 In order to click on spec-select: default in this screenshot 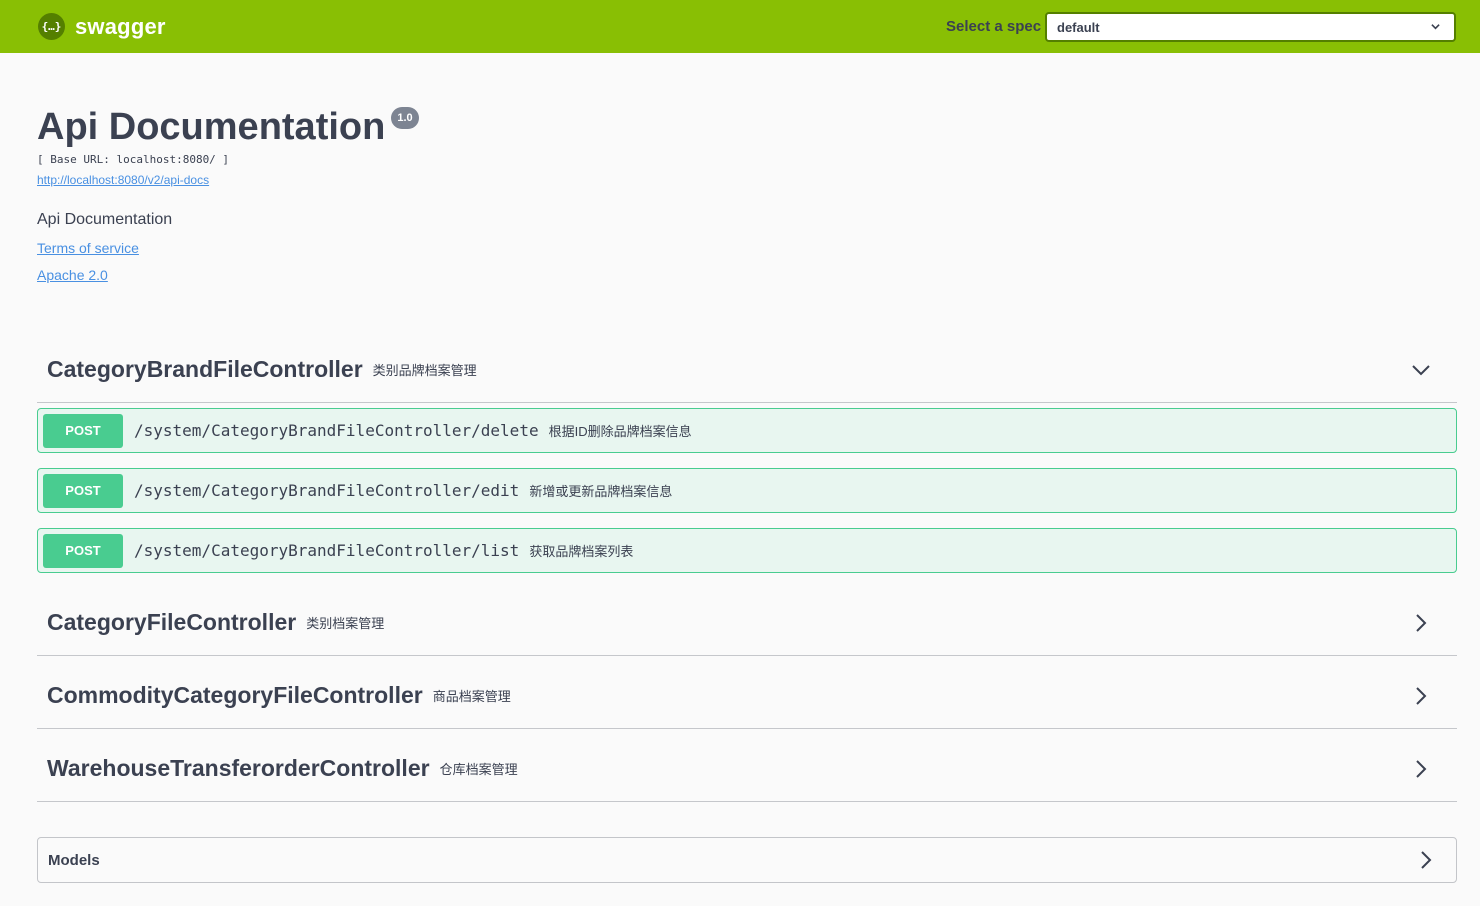, I will do `click(1250, 27)`.